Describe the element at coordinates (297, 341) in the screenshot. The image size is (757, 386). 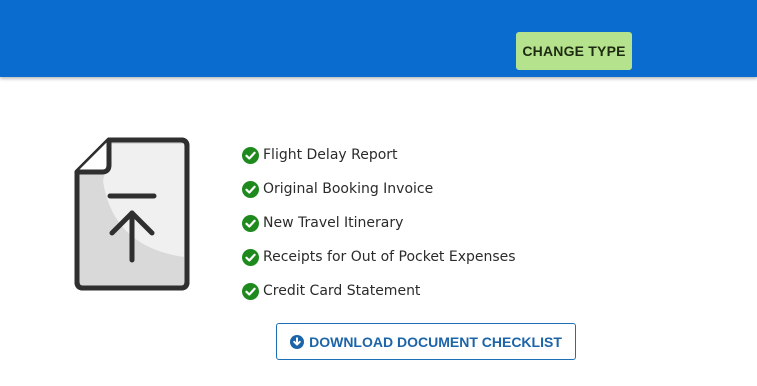
I see `download-circle-icon` at that location.